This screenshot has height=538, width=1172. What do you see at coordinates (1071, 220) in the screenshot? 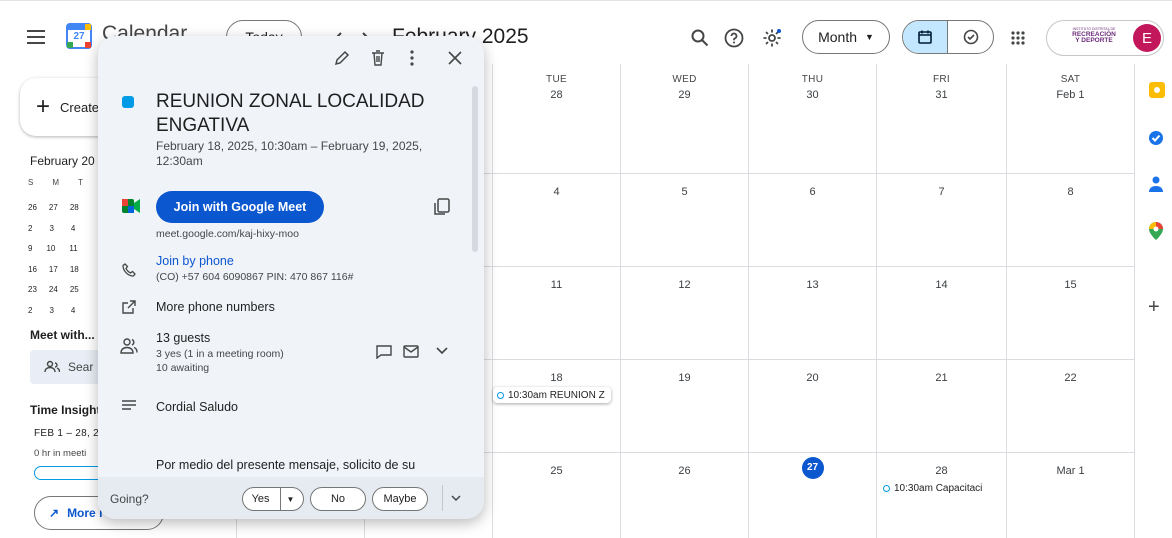
I see `day-cell: 8` at bounding box center [1071, 220].